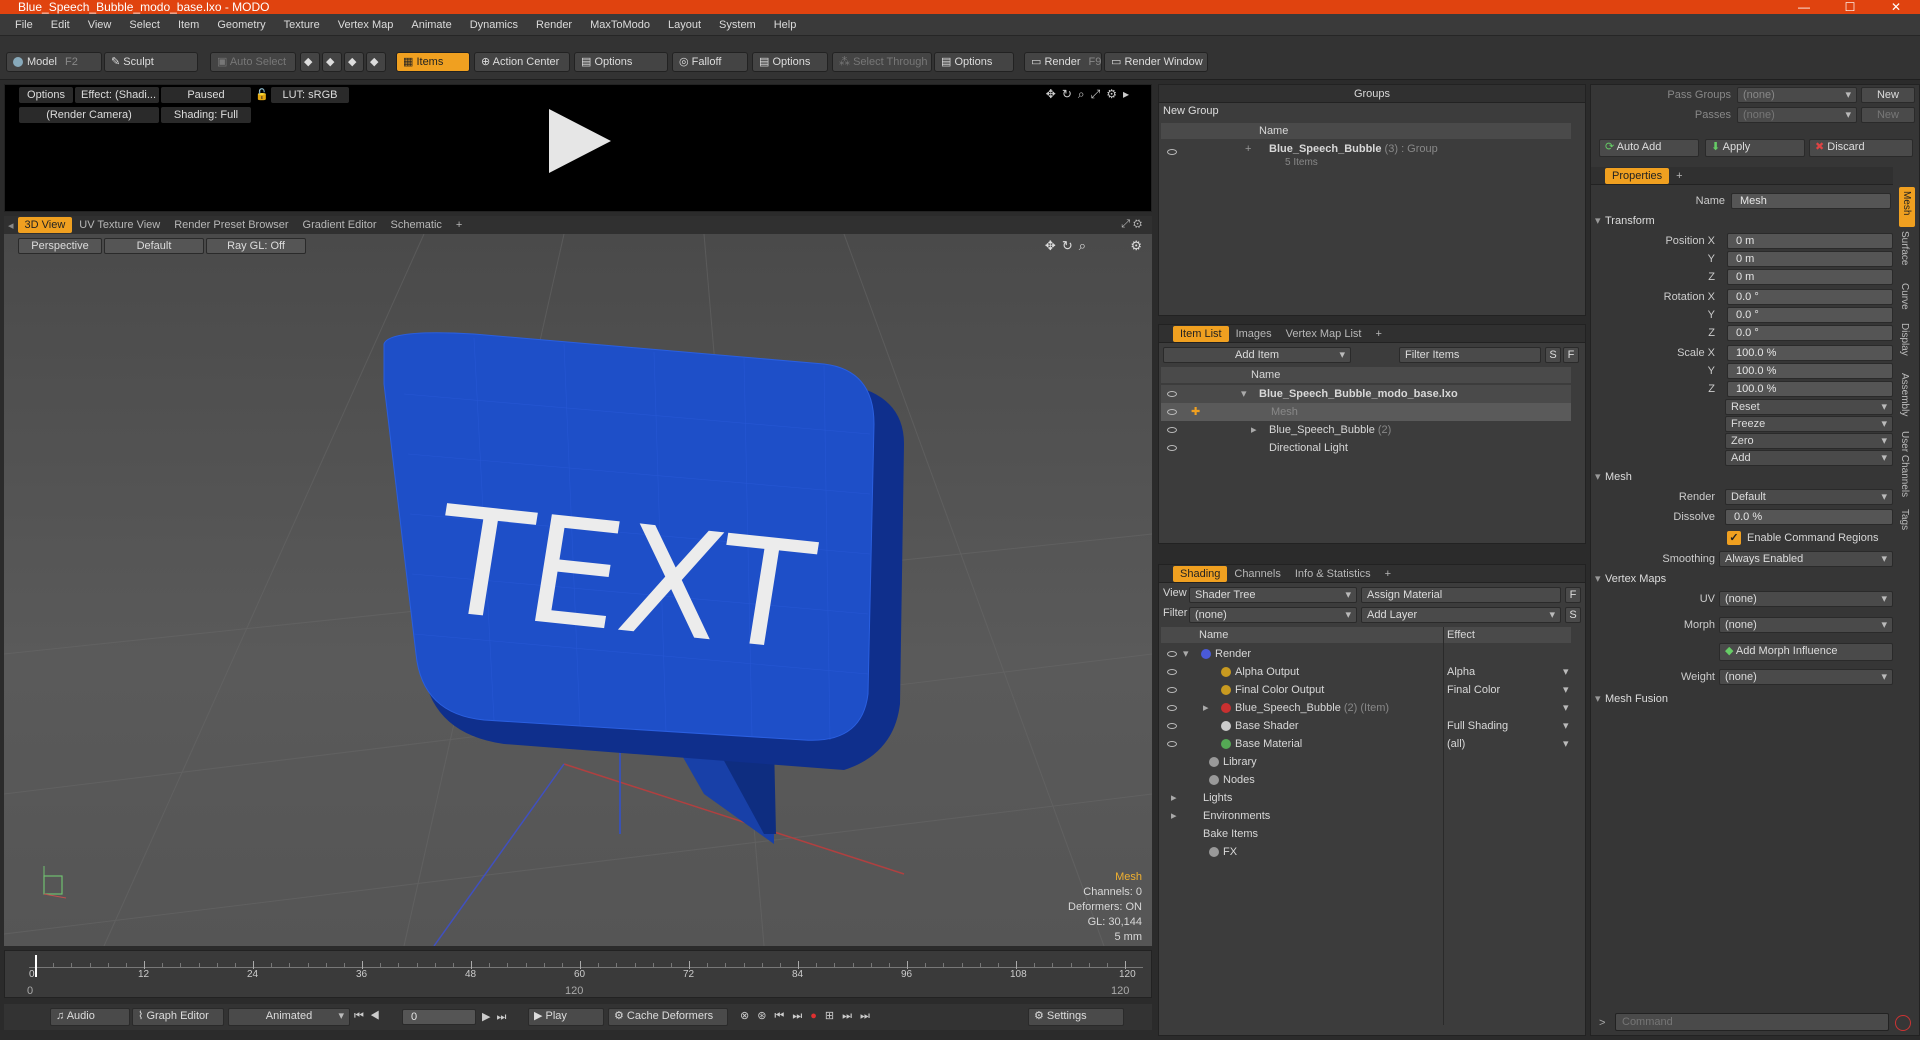 This screenshot has width=1920, height=1040. Describe the element at coordinates (1810, 259) in the screenshot. I see `position-y-field: 0 m` at that location.